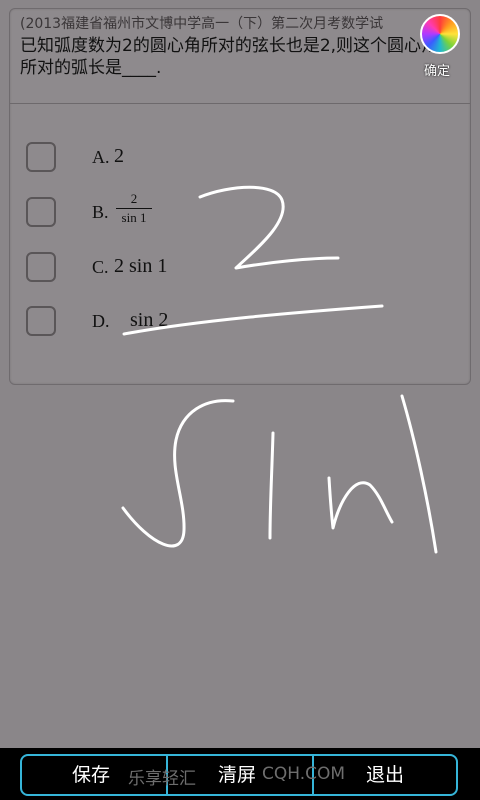 The image size is (480, 800). I want to click on option-b-numerator: 2, so click(134, 198).